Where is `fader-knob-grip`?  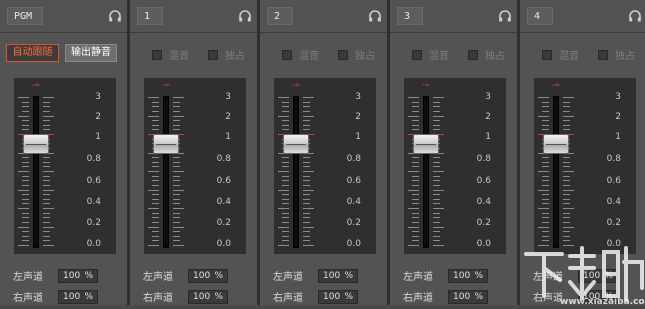 fader-knob-grip is located at coordinates (166, 144).